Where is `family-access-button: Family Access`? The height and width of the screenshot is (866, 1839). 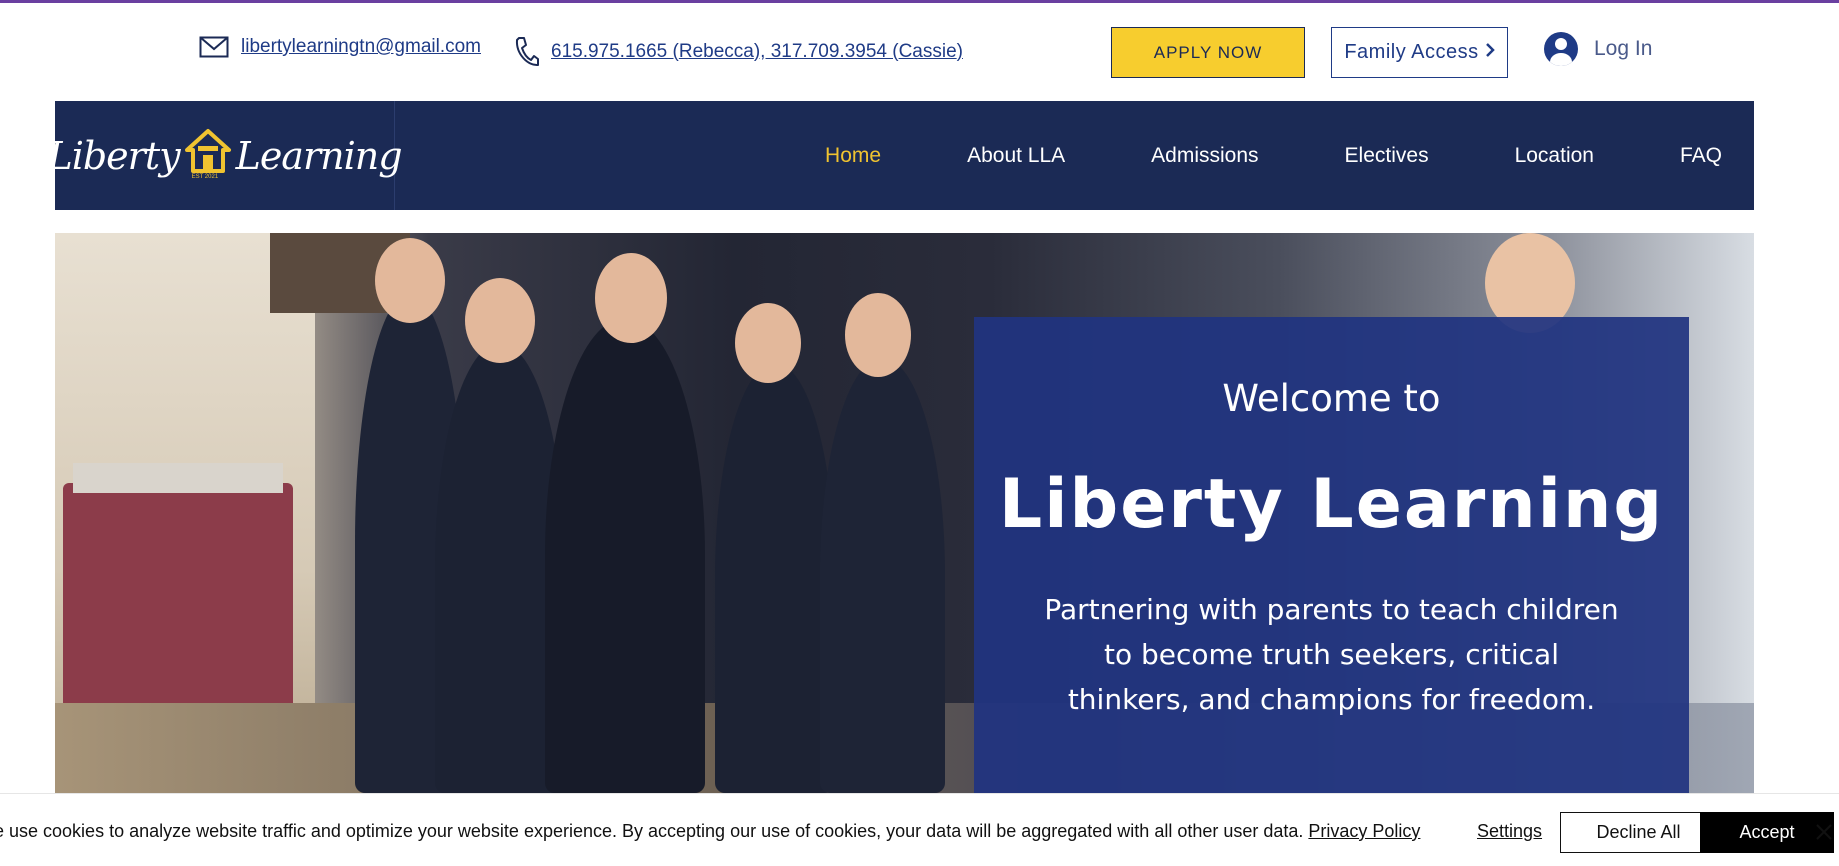 family-access-button: Family Access is located at coordinates (1419, 52).